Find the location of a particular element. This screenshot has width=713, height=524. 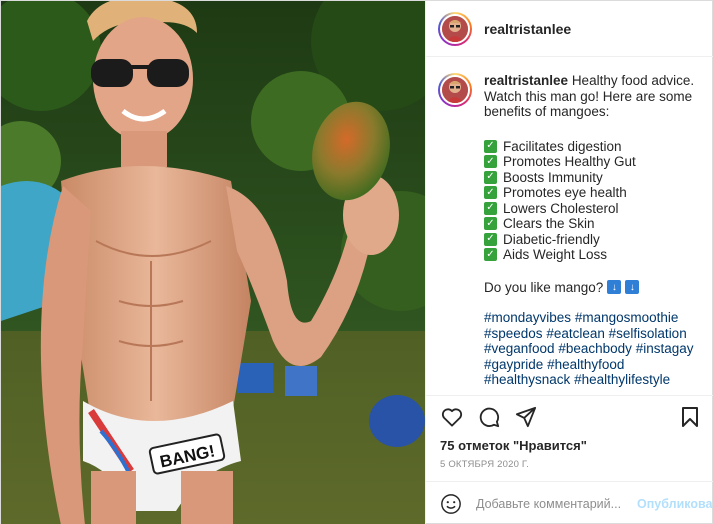

comment-form: Опубликовать is located at coordinates (569, 502).